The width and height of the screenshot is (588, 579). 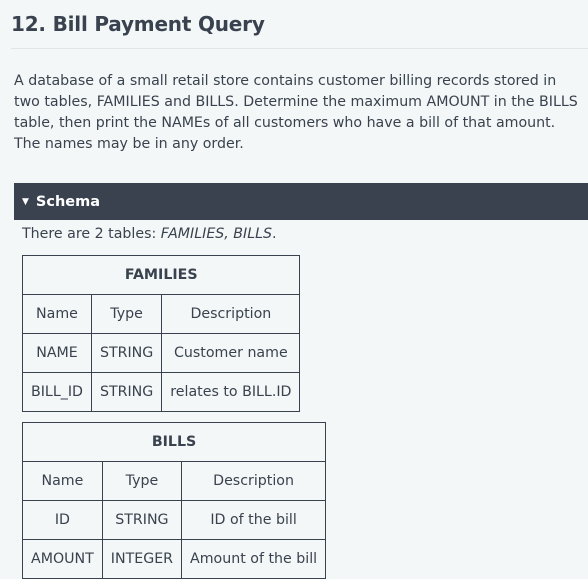 I want to click on table-cell: AMOUNT, so click(x=62, y=559).